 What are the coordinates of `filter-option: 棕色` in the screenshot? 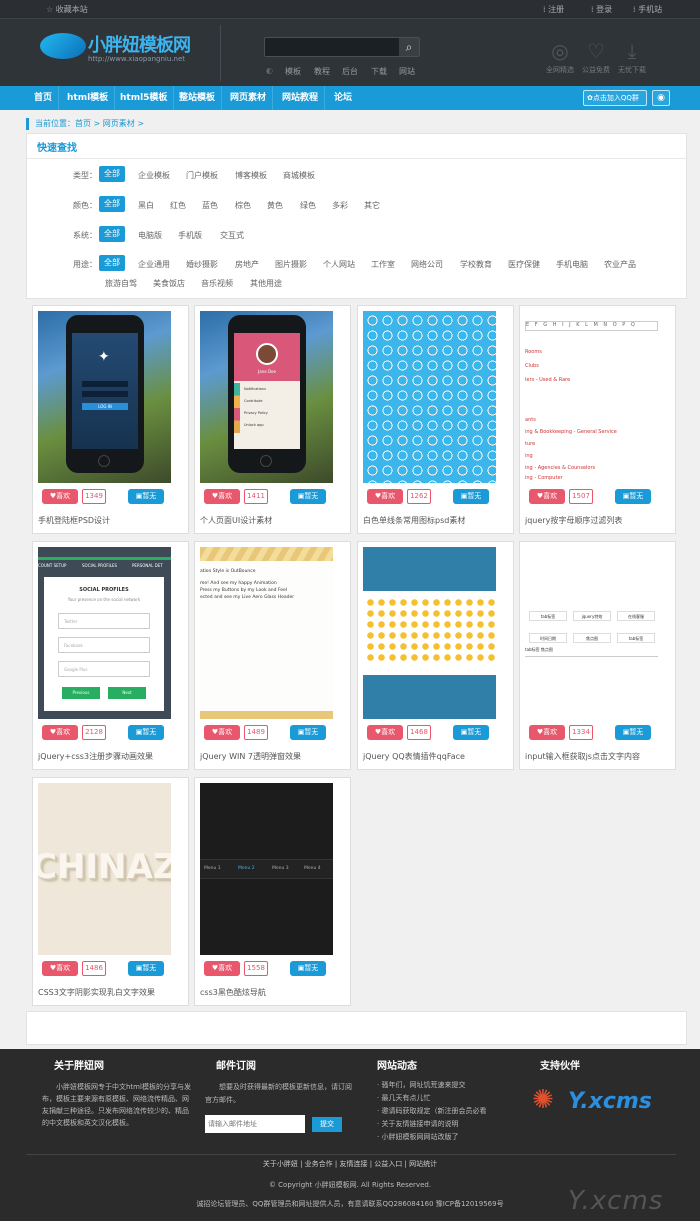 It's located at (243, 205).